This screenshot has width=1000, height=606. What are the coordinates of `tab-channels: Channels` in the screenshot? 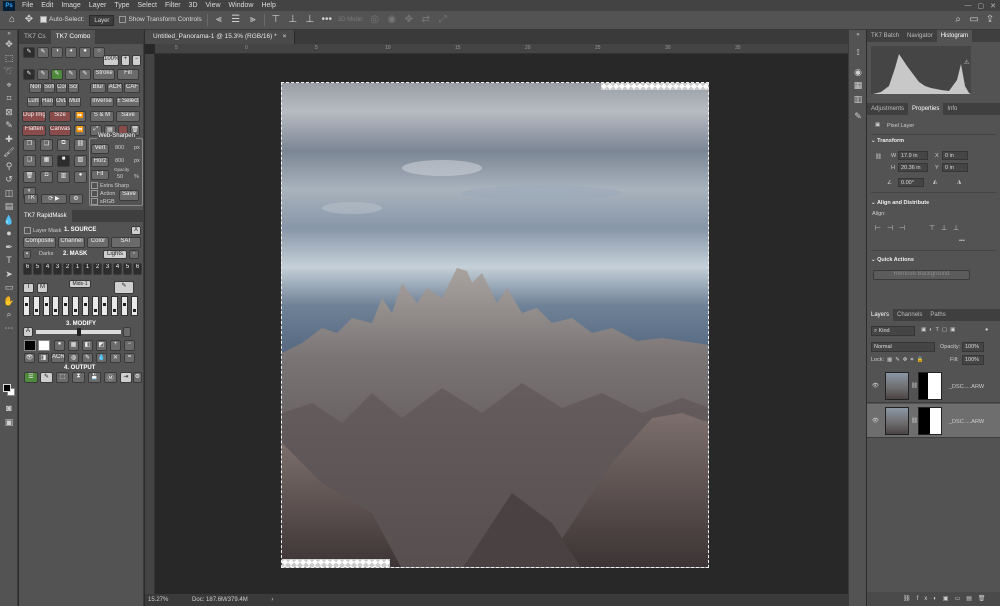 It's located at (909, 315).